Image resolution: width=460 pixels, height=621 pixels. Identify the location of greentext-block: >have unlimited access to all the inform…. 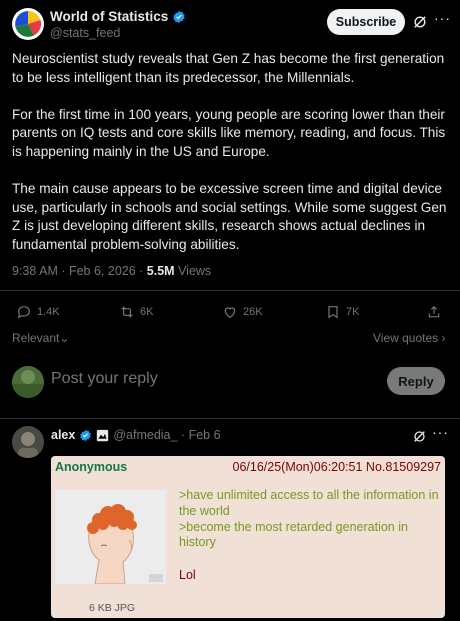
(310, 519).